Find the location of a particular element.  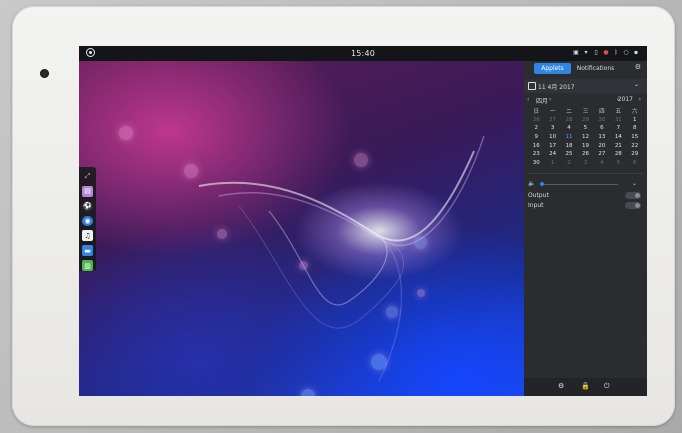

tab-applets: Applets is located at coordinates (552, 68).